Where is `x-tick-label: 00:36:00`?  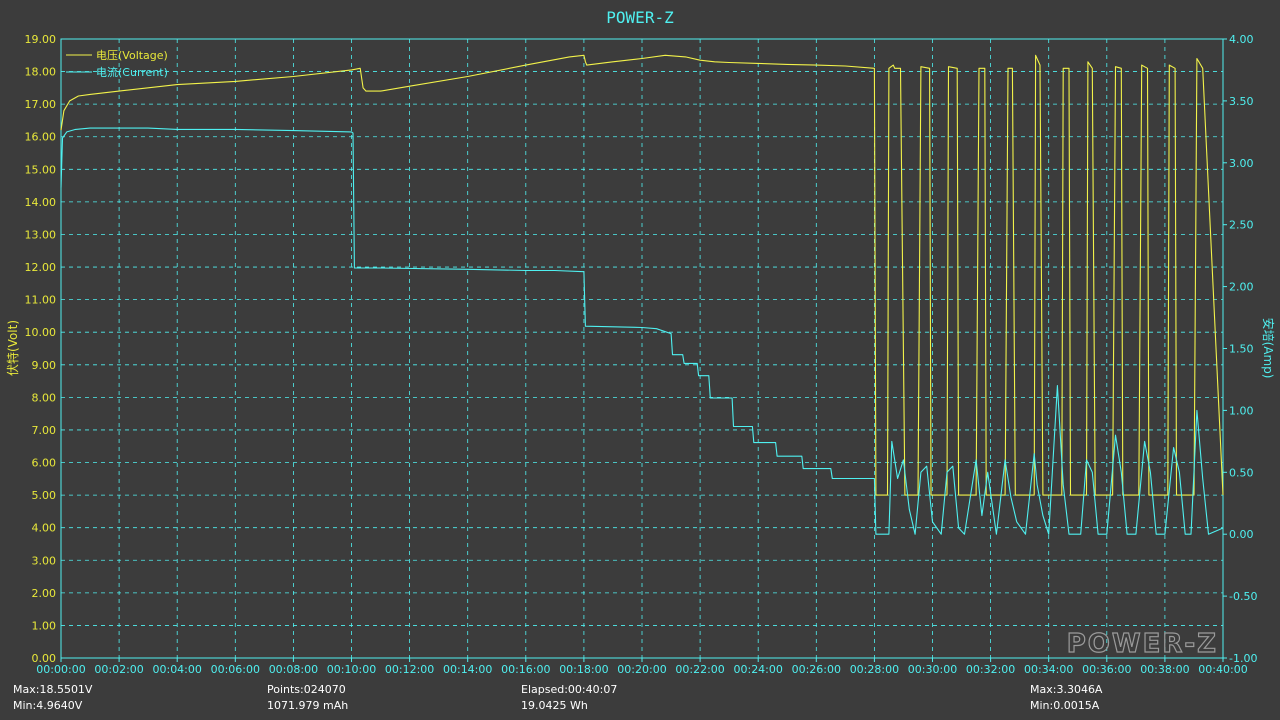 x-tick-label: 00:36:00 is located at coordinates (1106, 669).